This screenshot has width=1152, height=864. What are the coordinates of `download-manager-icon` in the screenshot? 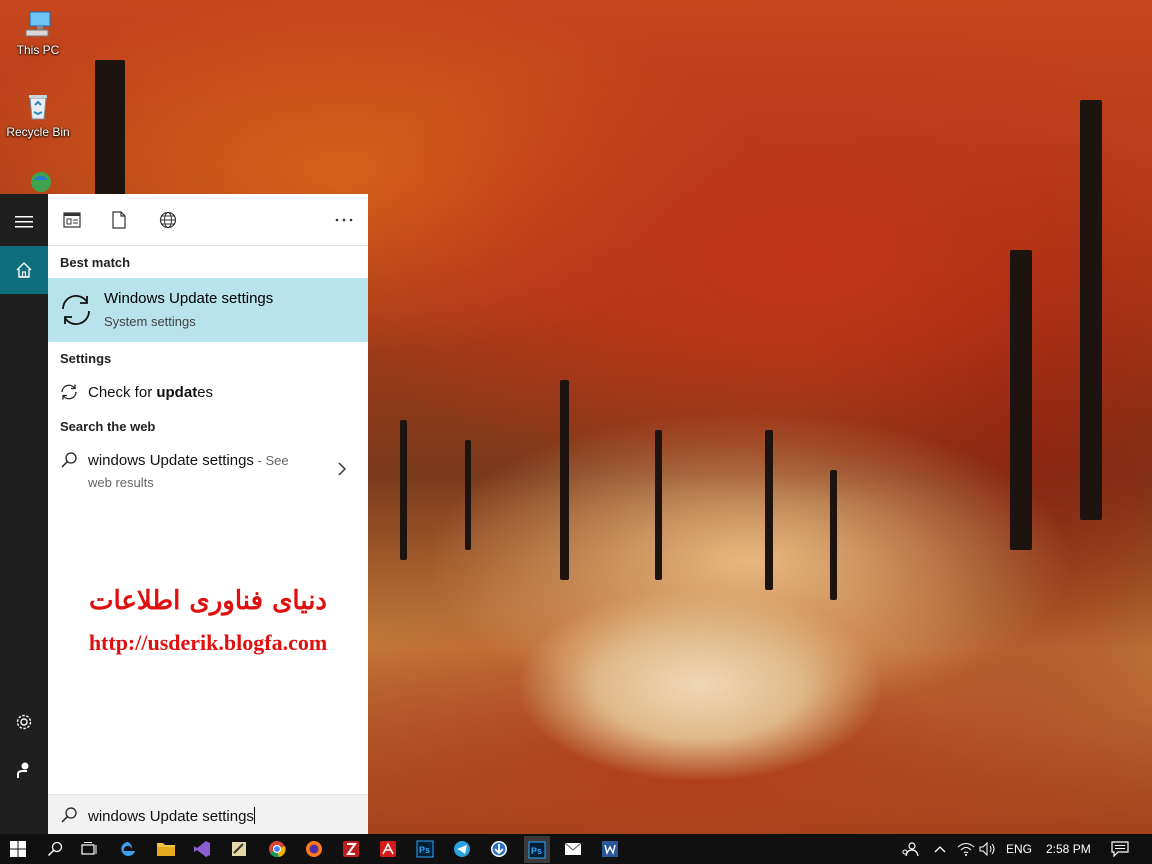 It's located at (499, 849).